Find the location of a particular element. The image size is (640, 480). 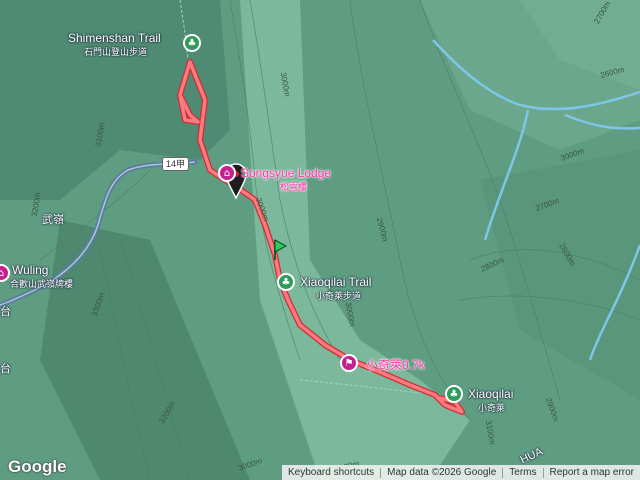

lodge-icon: ⌂ is located at coordinates (227, 173).